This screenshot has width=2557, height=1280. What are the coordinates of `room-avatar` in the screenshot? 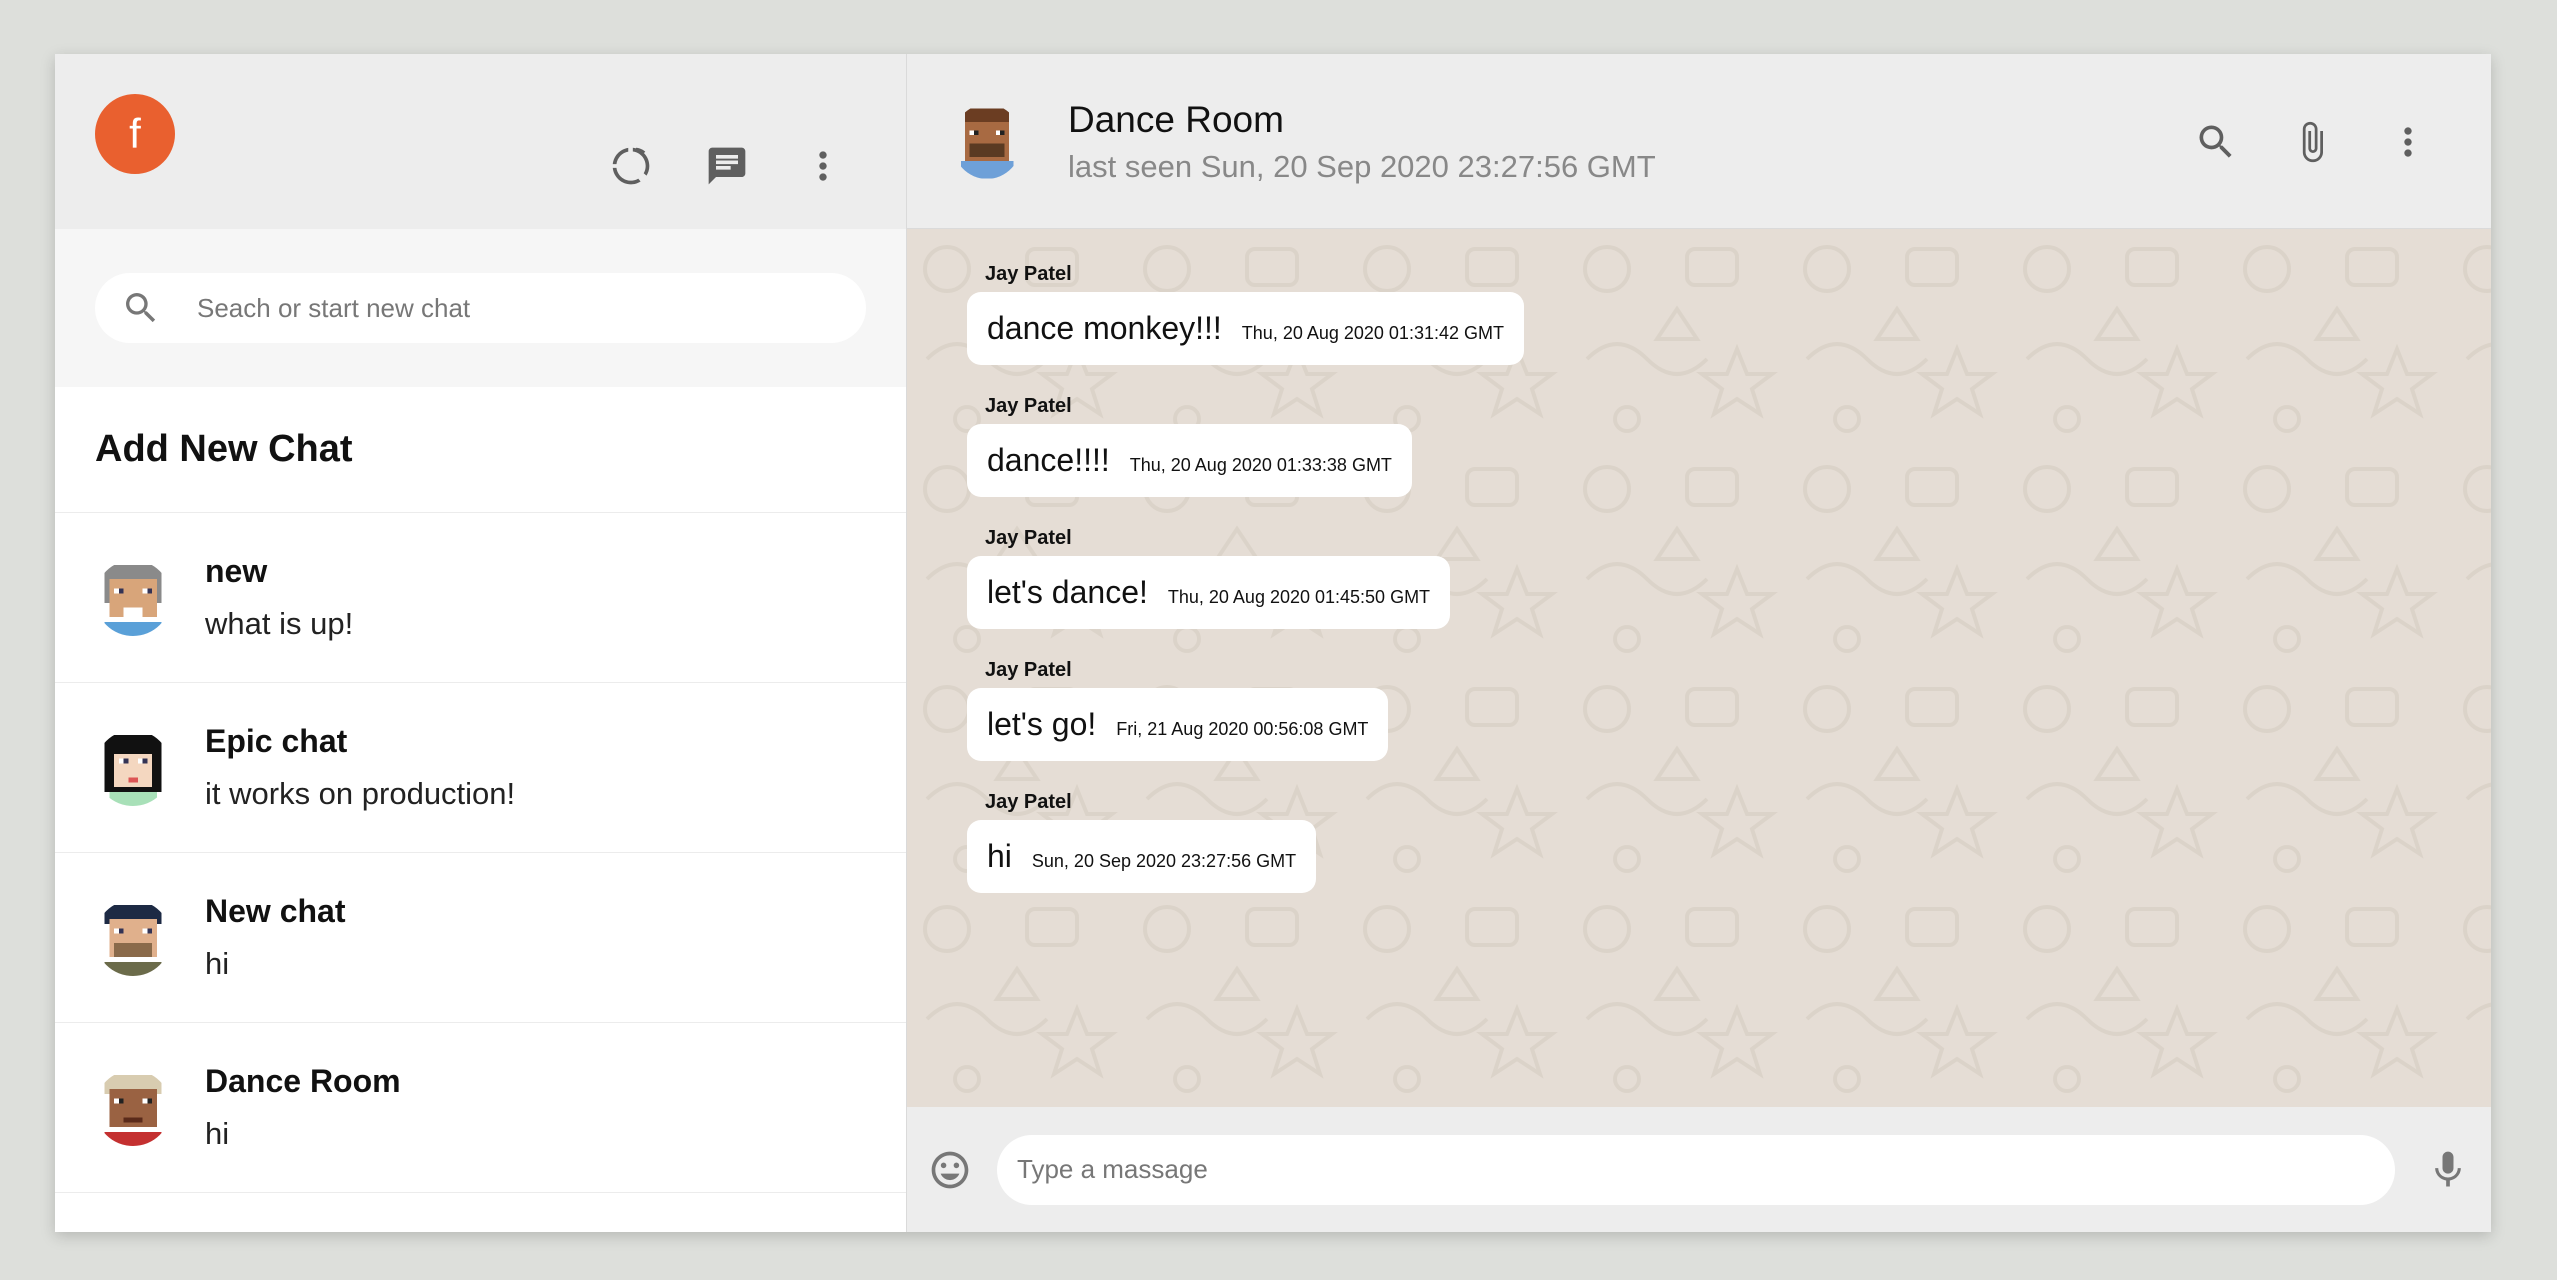 It's located at (987, 141).